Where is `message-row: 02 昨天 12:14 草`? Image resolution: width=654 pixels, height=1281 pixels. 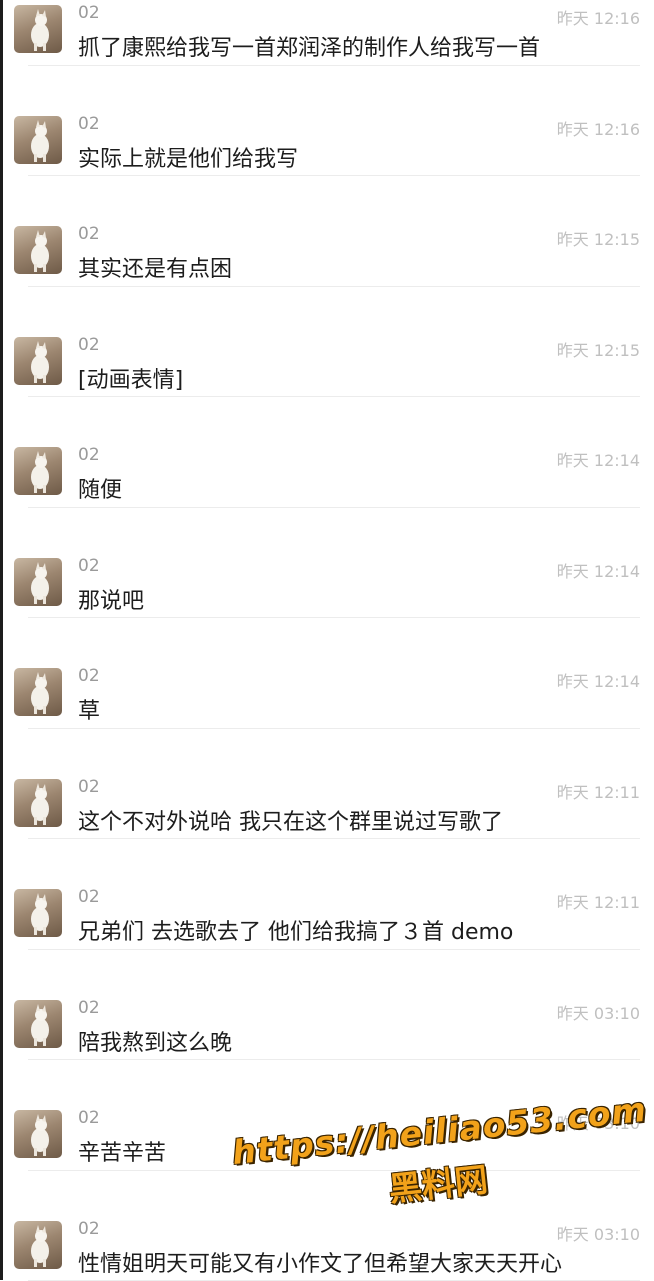
message-row: 02 昨天 12:14 草 is located at coordinates (334, 673).